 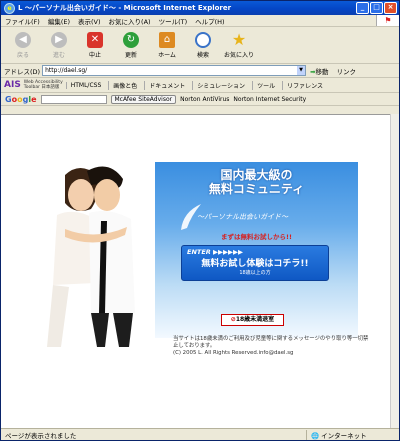 What do you see at coordinates (200, 434) in the screenshot?
I see `status-bar: ページが表示されました 🌐 インターネット` at bounding box center [200, 434].